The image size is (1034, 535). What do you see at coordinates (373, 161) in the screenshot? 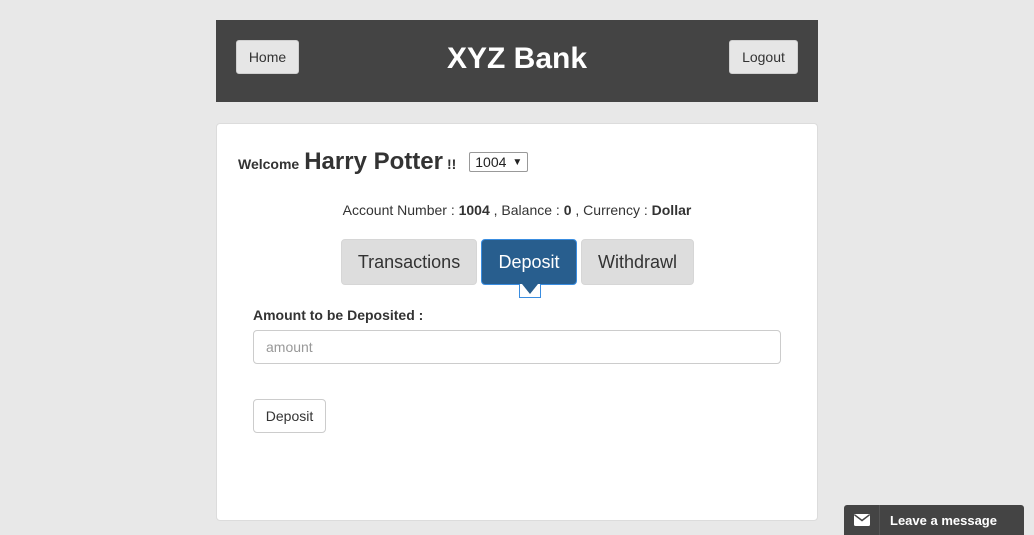
I see `customer-name: Harry Potter` at bounding box center [373, 161].